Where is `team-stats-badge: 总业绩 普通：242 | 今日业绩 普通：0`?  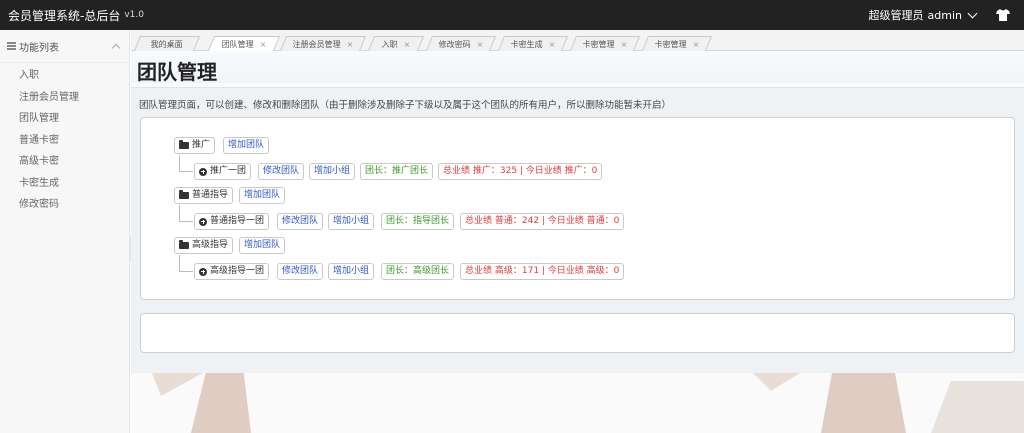 team-stats-badge: 总业绩 普通：242 | 今日业绩 普通：0 is located at coordinates (542, 221).